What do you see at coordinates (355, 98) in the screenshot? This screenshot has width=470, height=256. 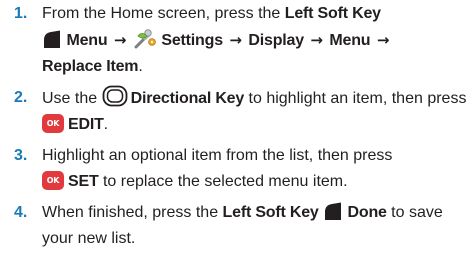 I see `step-text: to highlight an item, then press` at bounding box center [355, 98].